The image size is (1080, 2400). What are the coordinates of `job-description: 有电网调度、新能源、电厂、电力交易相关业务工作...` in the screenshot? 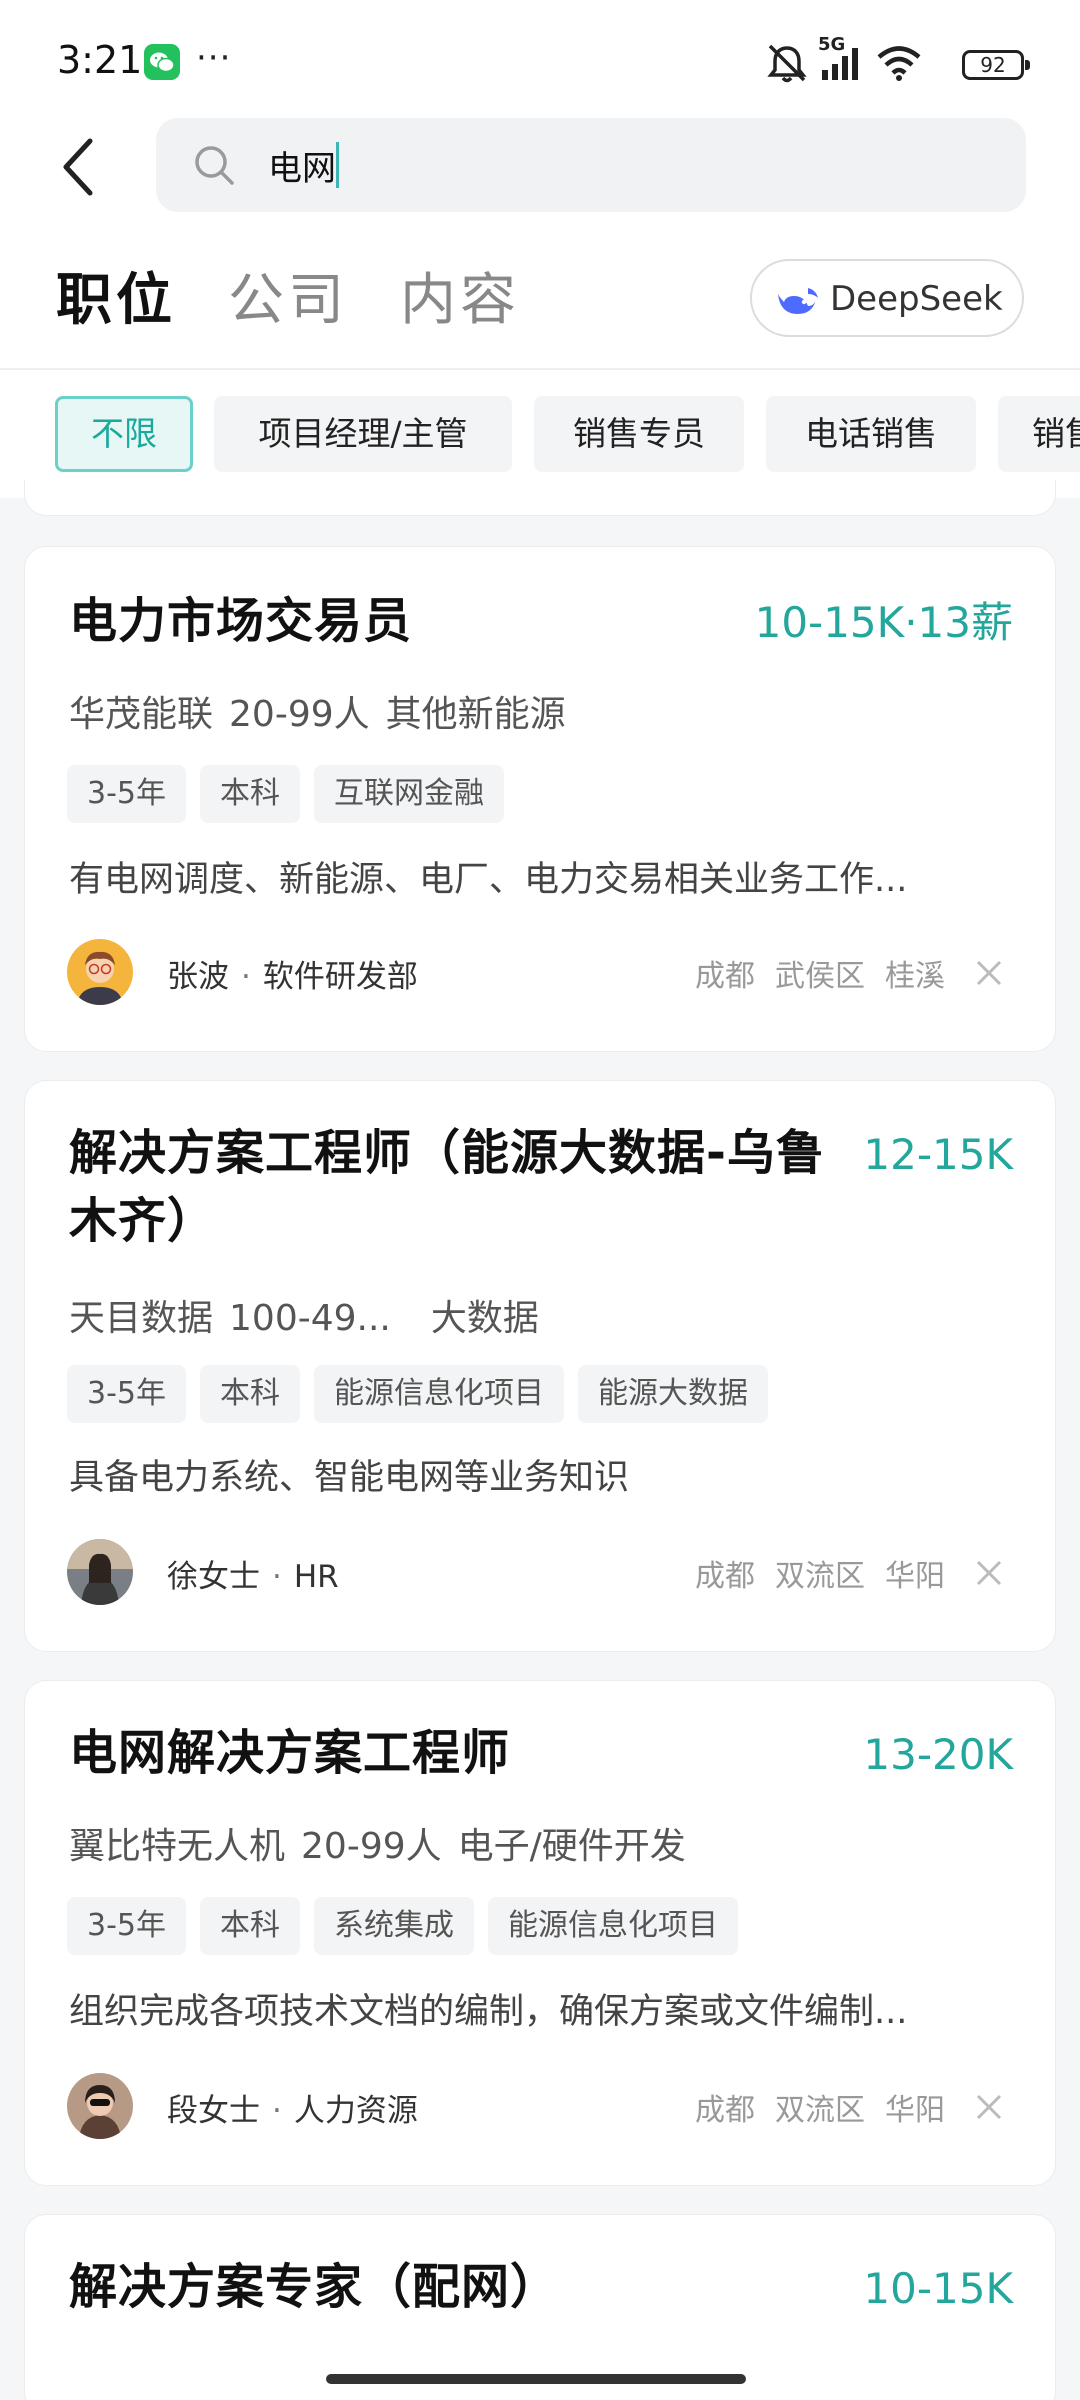 It's located at (488, 880).